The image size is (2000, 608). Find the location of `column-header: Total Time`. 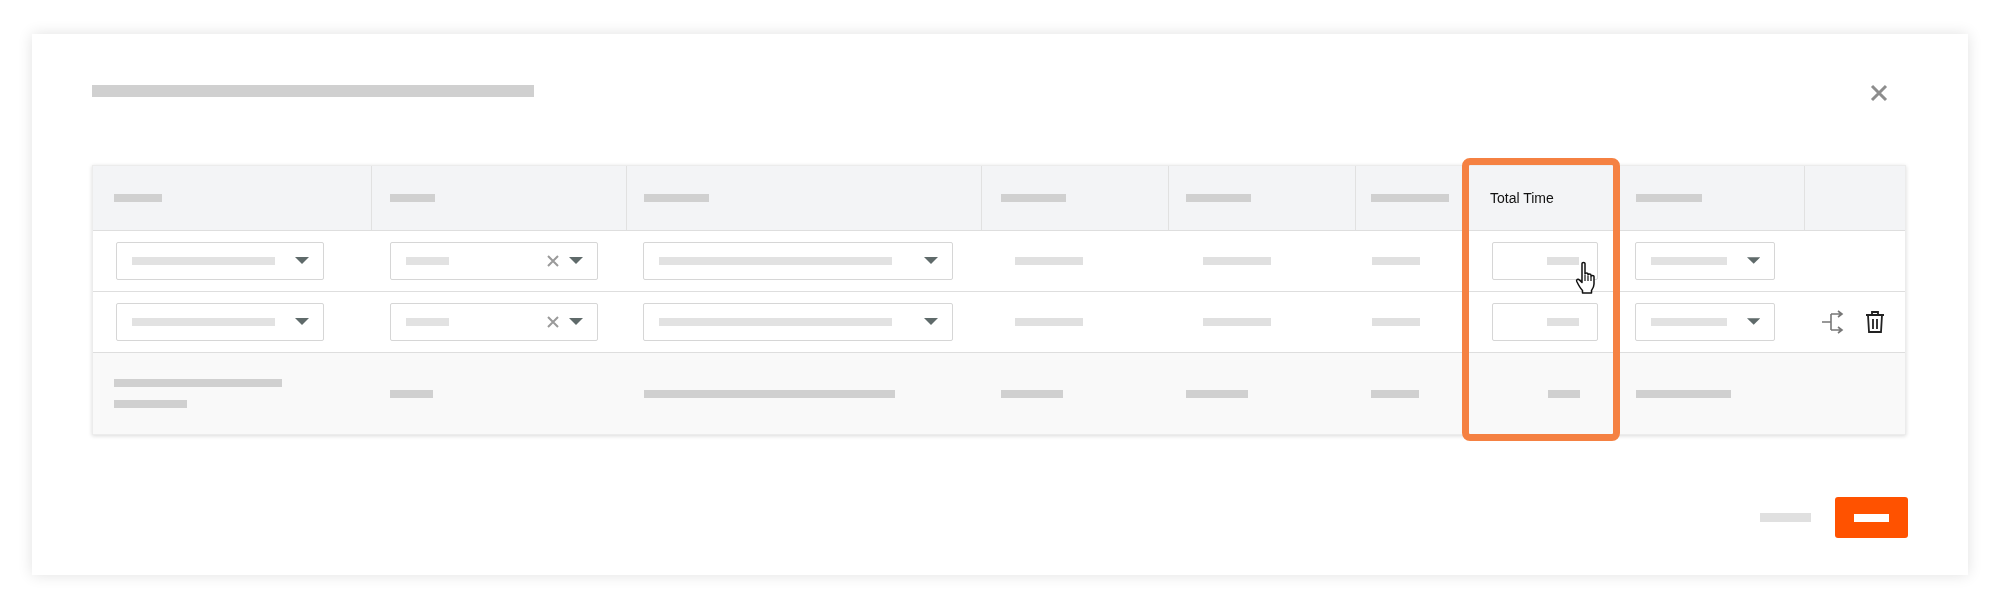

column-header: Total Time is located at coordinates (1522, 198).